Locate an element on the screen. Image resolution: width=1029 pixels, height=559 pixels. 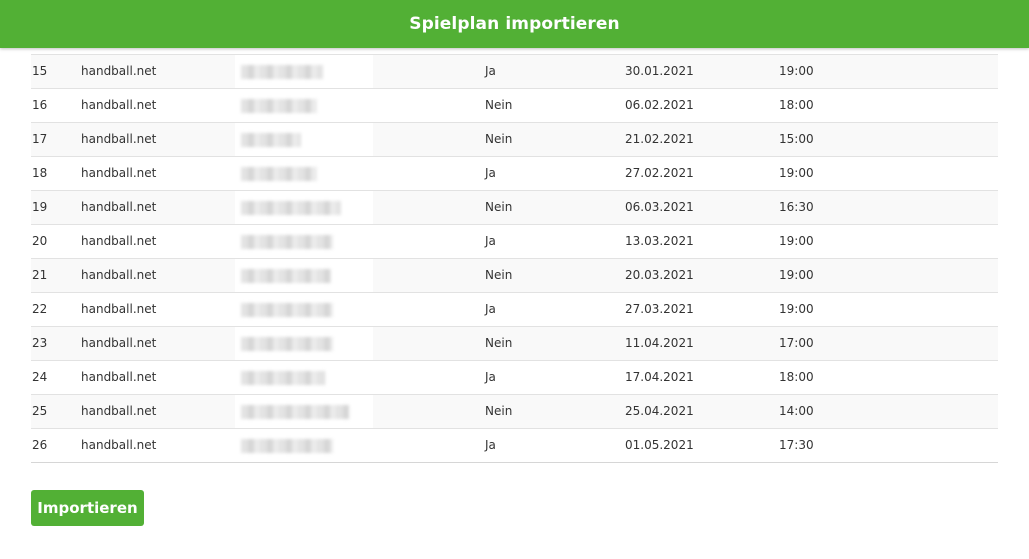
page-title: Spielplan importieren is located at coordinates (514, 24).